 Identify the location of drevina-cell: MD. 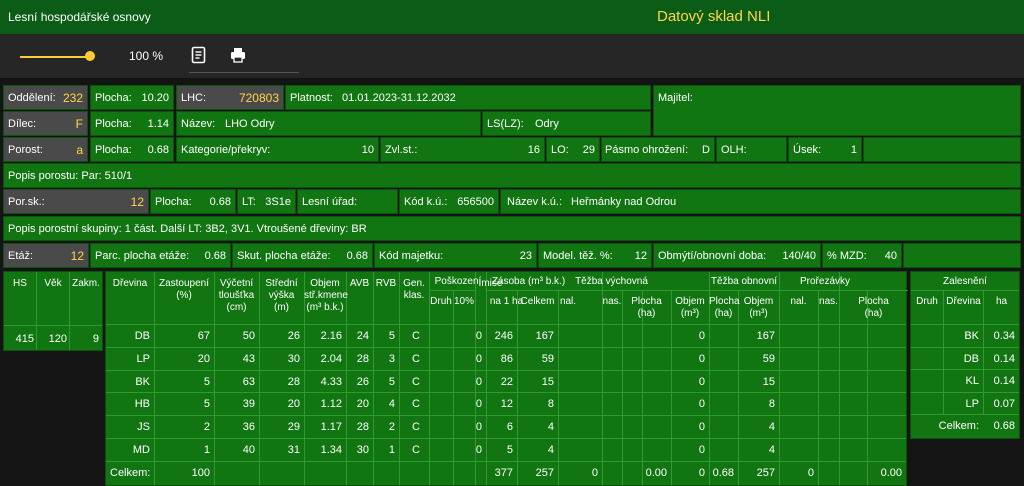
(141, 450).